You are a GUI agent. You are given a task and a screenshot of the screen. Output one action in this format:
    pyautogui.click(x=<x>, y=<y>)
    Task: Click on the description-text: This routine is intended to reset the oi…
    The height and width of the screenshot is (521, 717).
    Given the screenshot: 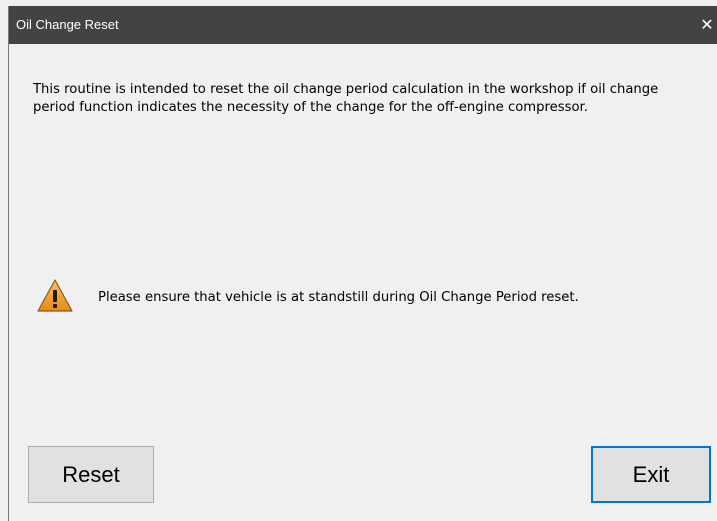 What is the action you would take?
    pyautogui.click(x=346, y=98)
    